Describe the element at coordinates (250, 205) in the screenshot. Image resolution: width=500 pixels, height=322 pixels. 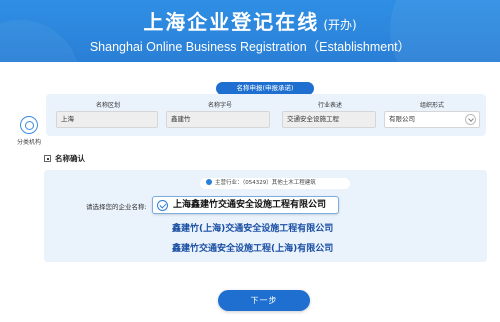
I see `name-option-text: 上海鑫建竹交通安全设施工程有限公司` at that location.